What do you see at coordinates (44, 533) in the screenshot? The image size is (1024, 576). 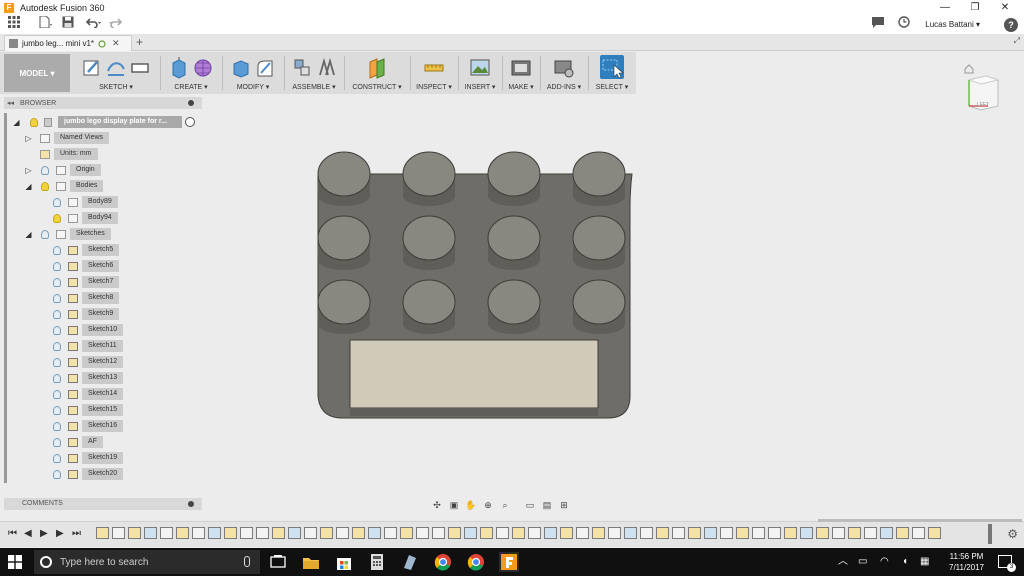 I see `timeline-play-icon: ▶` at bounding box center [44, 533].